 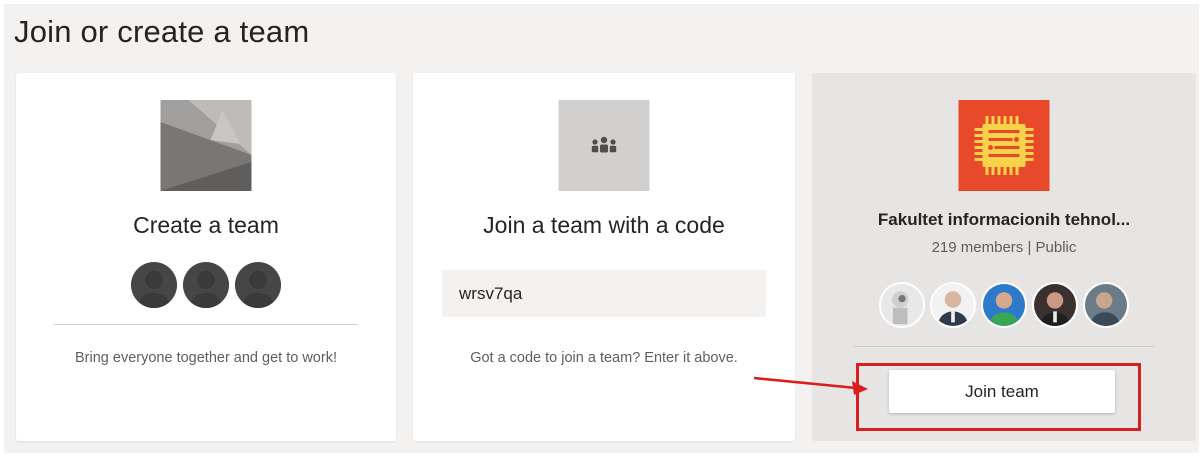 What do you see at coordinates (162, 31) in the screenshot?
I see `page-title: Join or create a team` at bounding box center [162, 31].